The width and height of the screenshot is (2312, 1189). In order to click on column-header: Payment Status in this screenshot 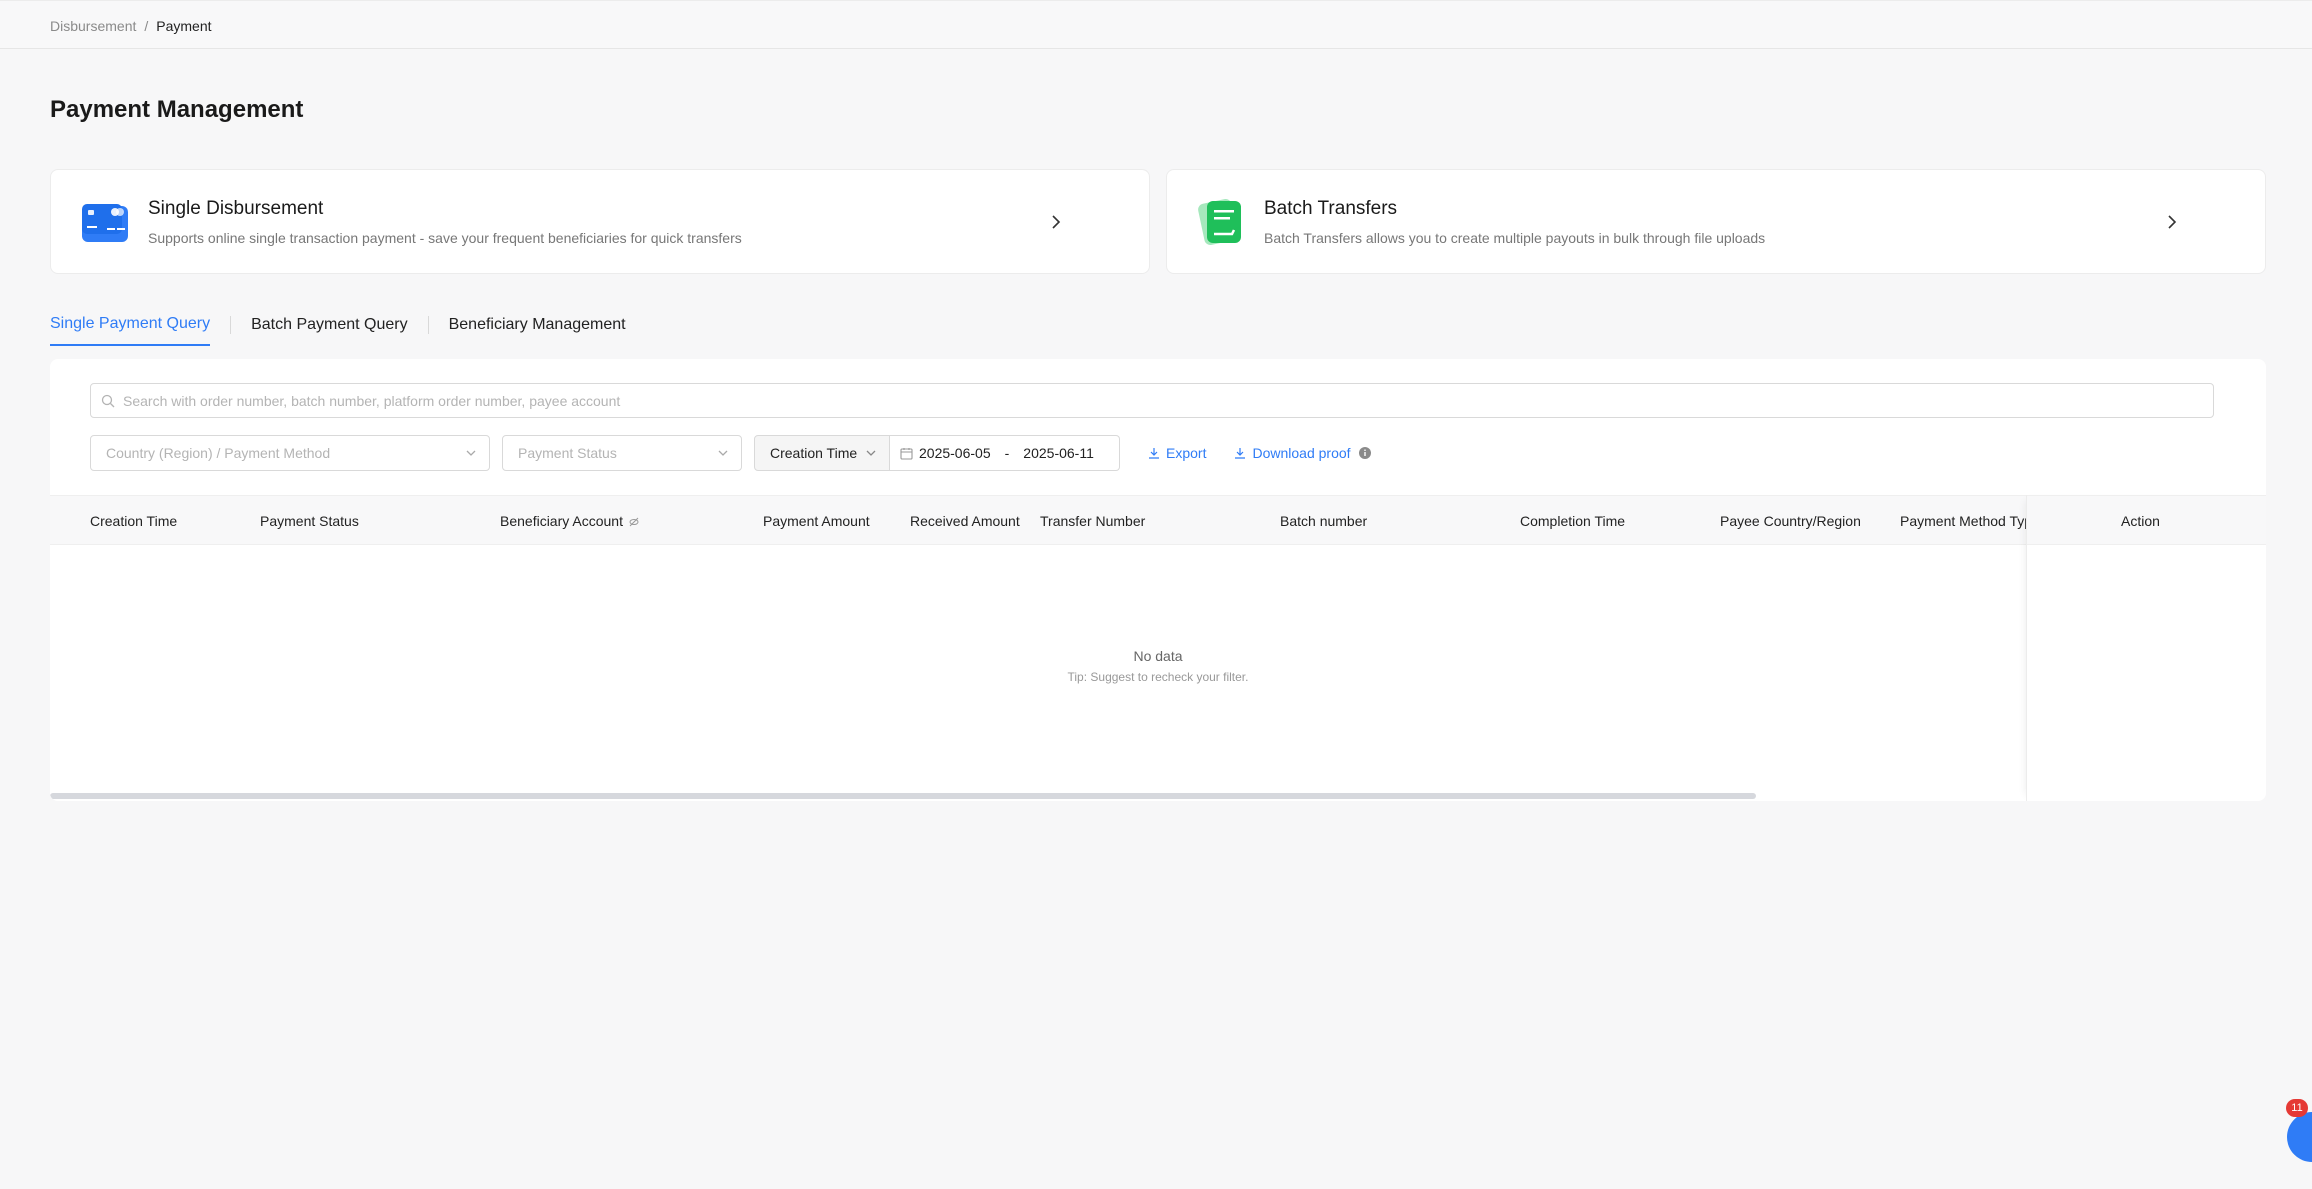, I will do `click(309, 521)`.